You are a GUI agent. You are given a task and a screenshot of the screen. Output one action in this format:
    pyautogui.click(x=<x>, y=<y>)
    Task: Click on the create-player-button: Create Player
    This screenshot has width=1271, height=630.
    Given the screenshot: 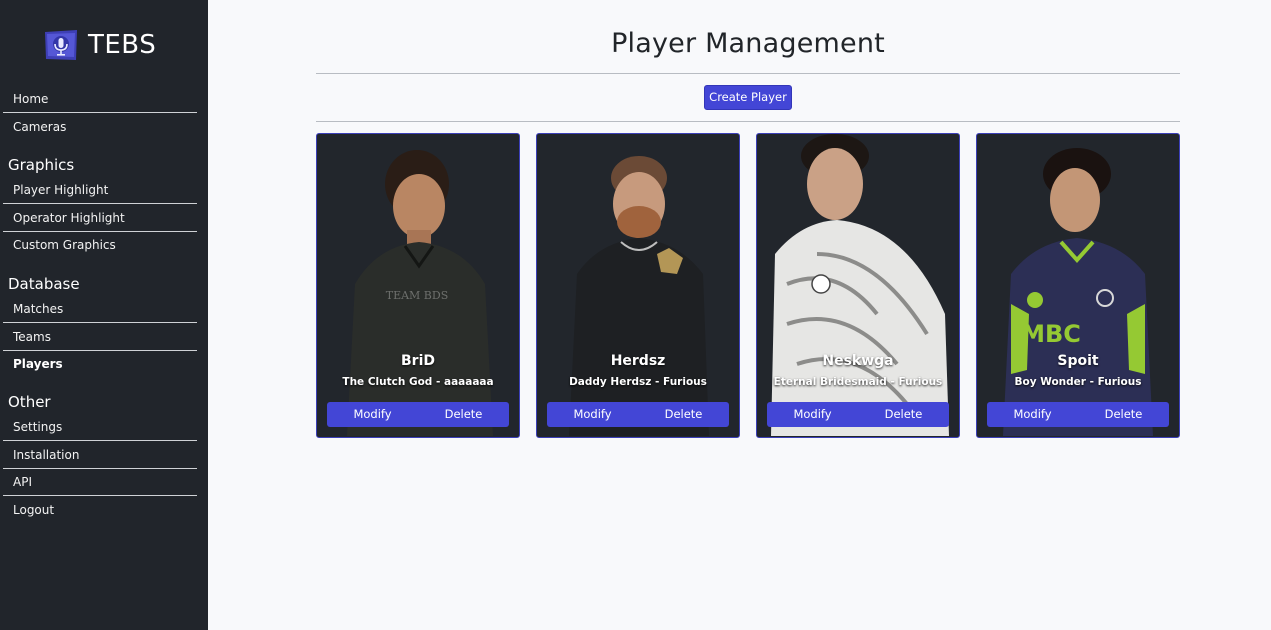 What is the action you would take?
    pyautogui.click(x=748, y=97)
    